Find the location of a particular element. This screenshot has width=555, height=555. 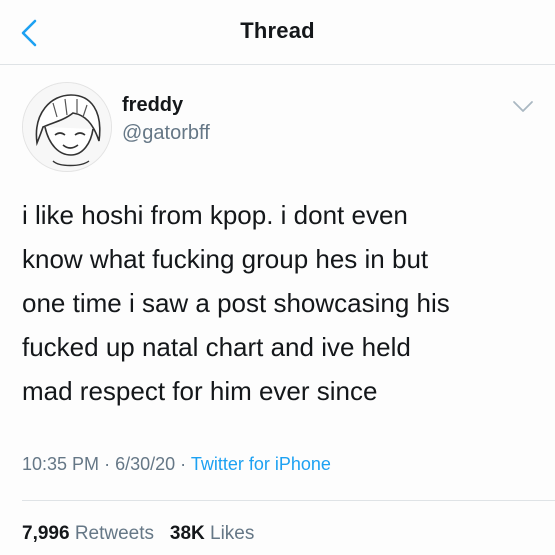

tweet-source-link: Twitter for iPhone is located at coordinates (261, 464).